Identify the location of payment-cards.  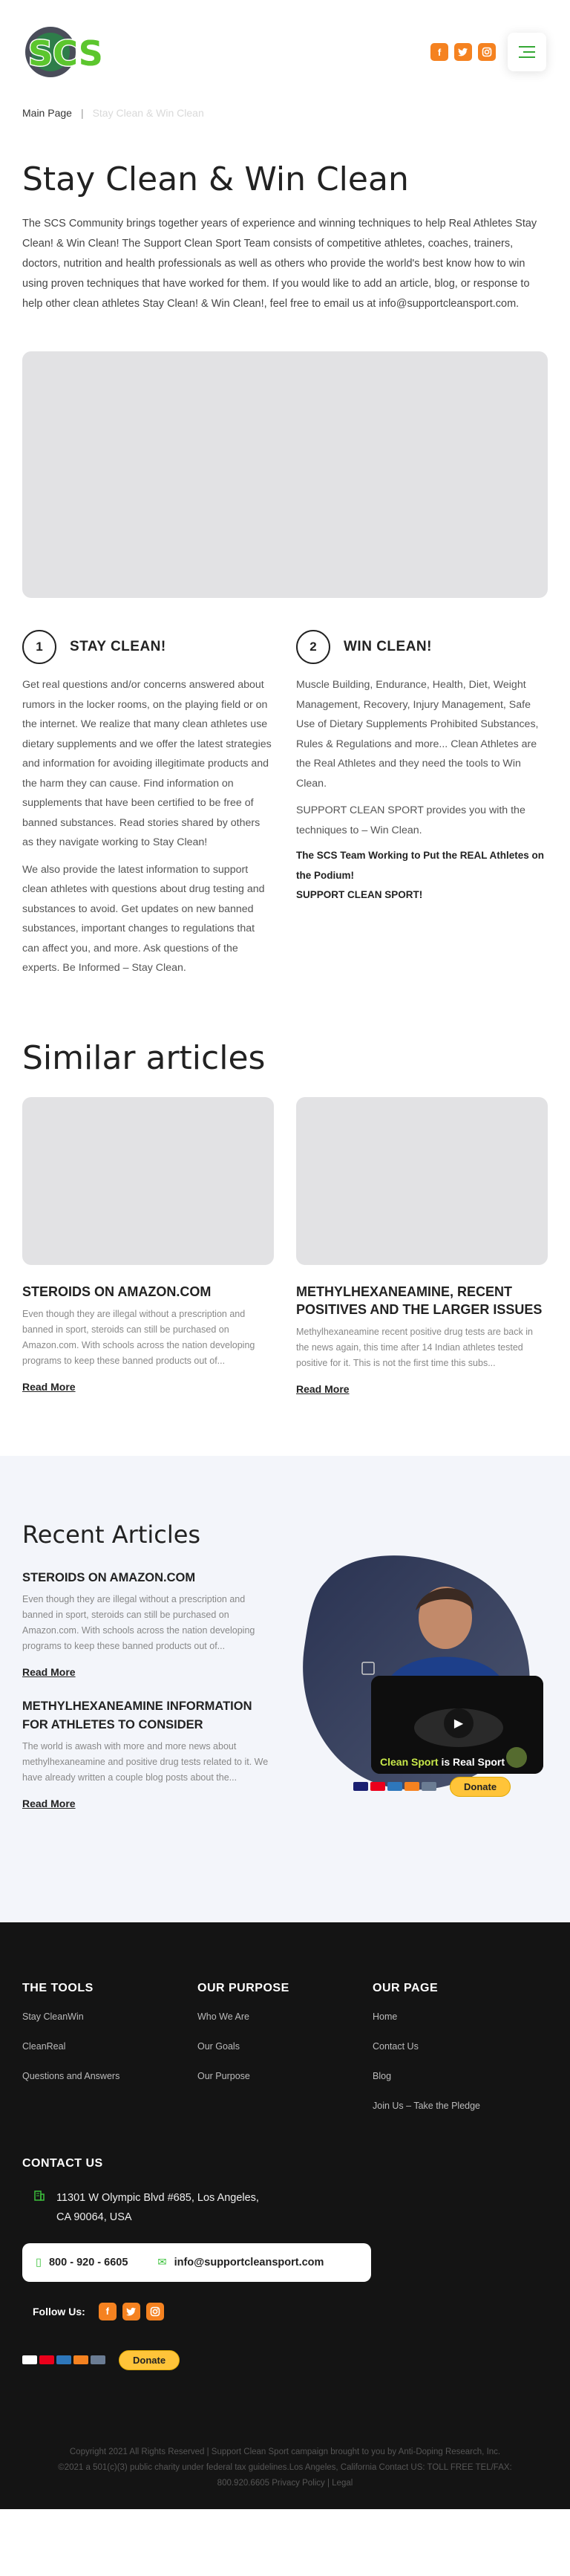
(394, 1786).